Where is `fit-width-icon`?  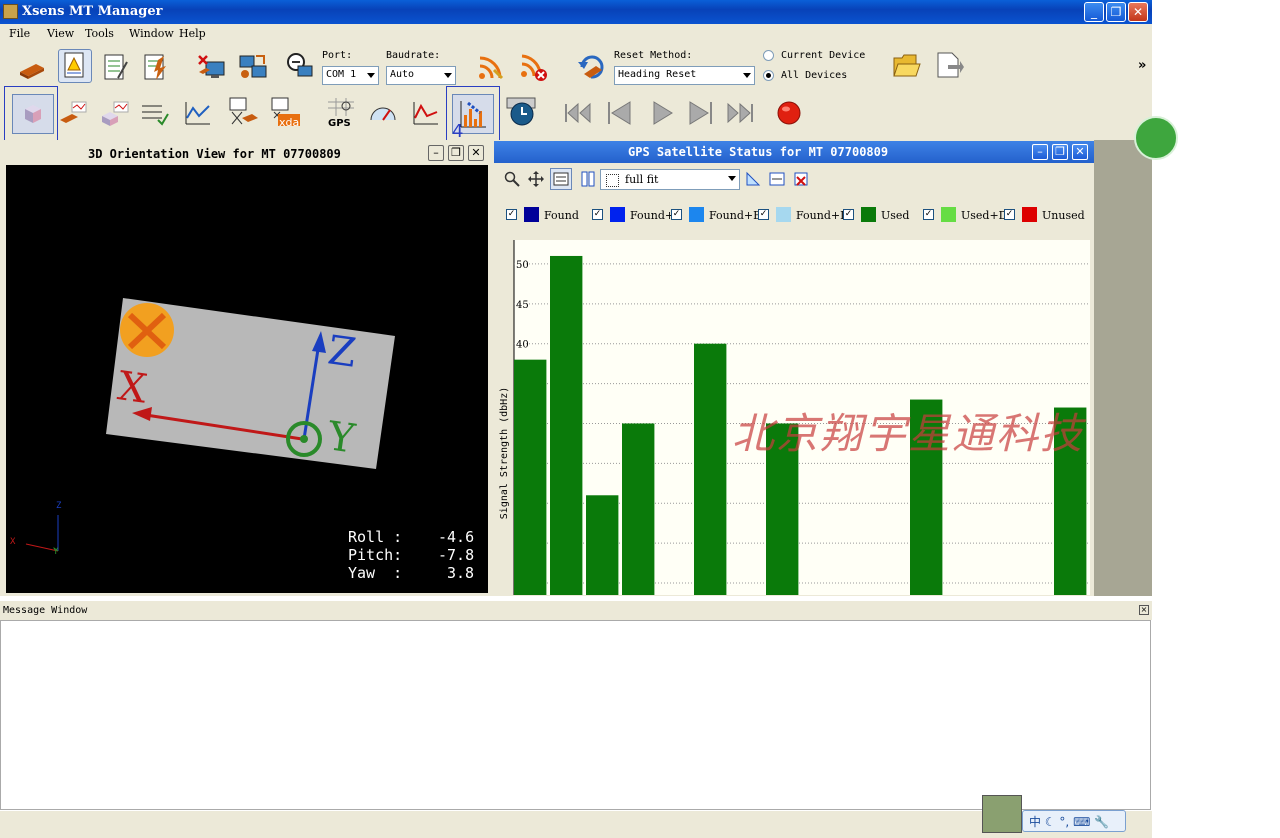 fit-width-icon is located at coordinates (777, 179).